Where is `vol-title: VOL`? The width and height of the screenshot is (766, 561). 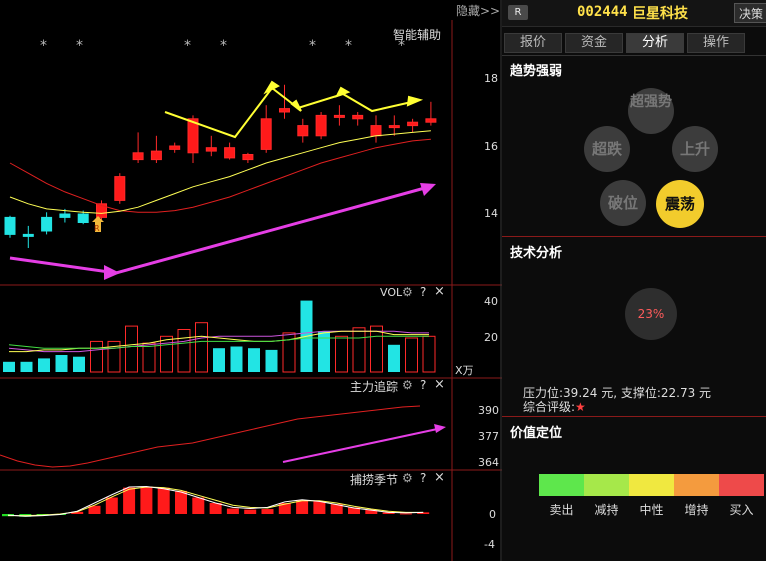 vol-title: VOL is located at coordinates (391, 292).